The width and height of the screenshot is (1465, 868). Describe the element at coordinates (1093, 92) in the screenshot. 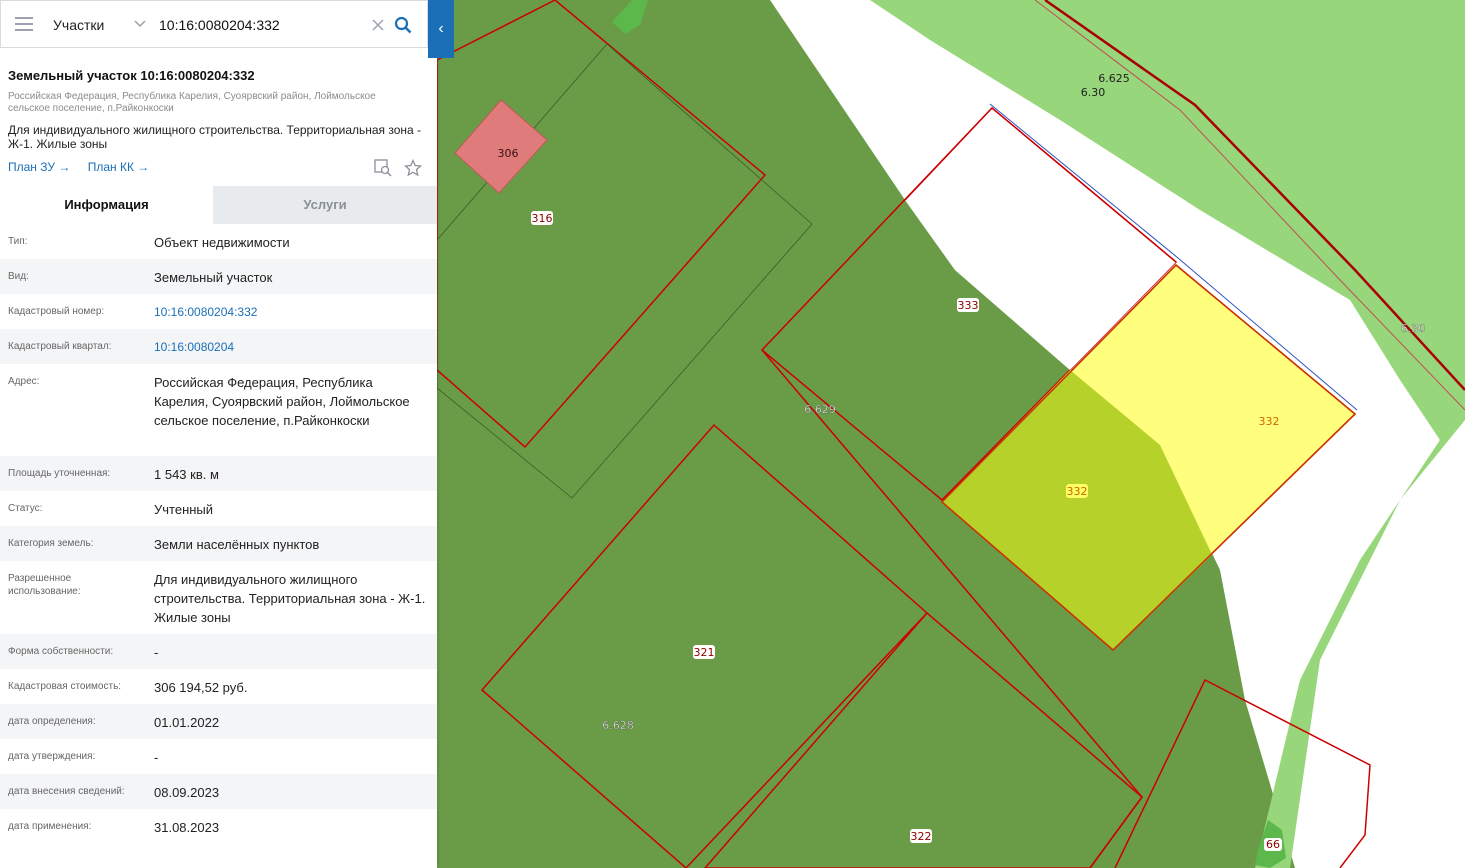

I see `map-label-6-30-a: 6.30` at that location.